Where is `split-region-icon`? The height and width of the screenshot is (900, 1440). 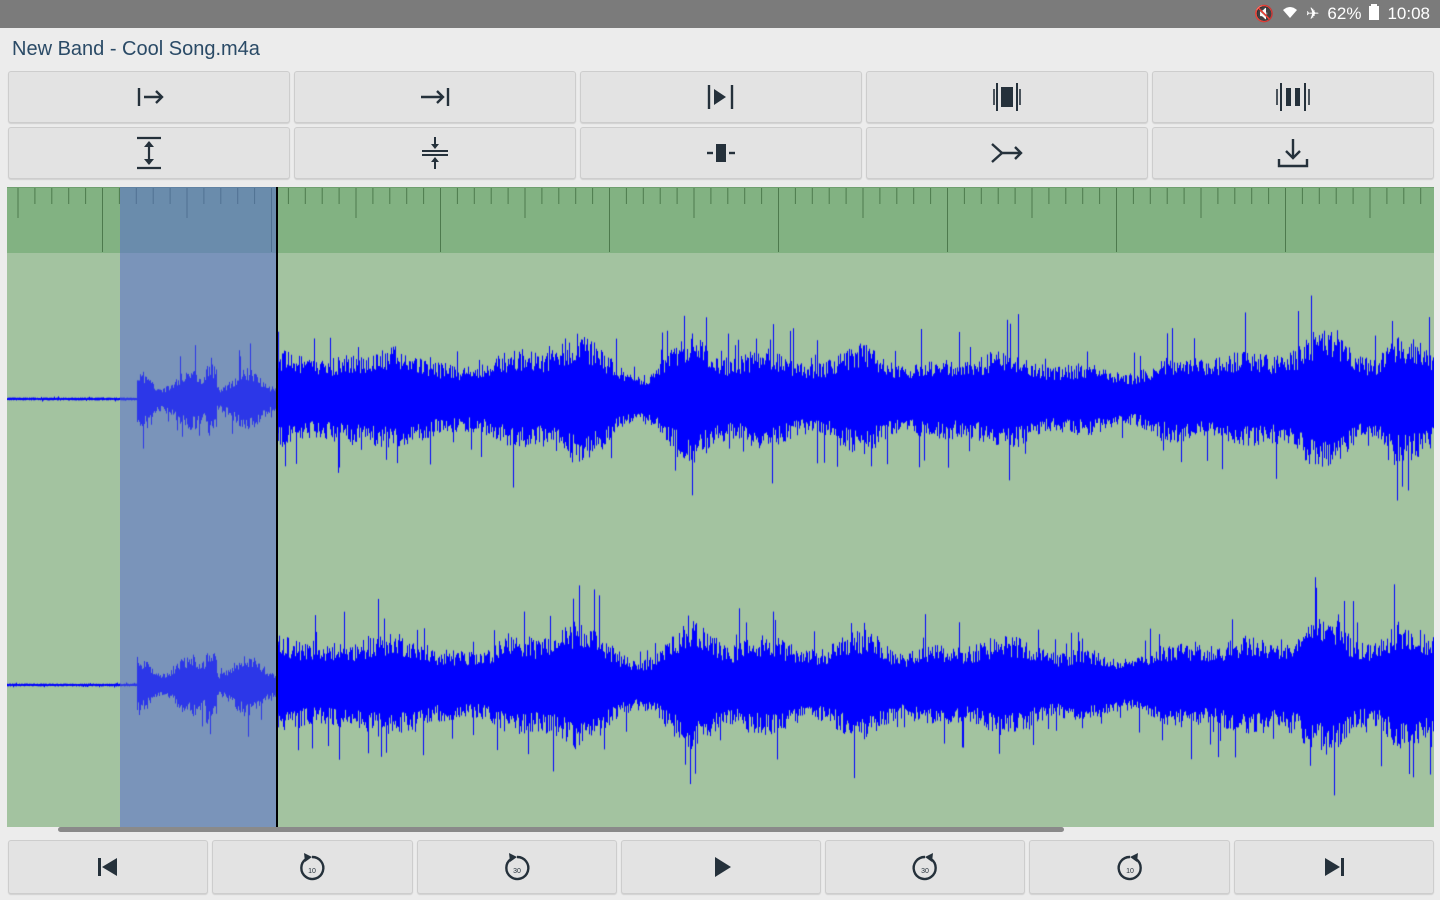 split-region-icon is located at coordinates (1293, 97).